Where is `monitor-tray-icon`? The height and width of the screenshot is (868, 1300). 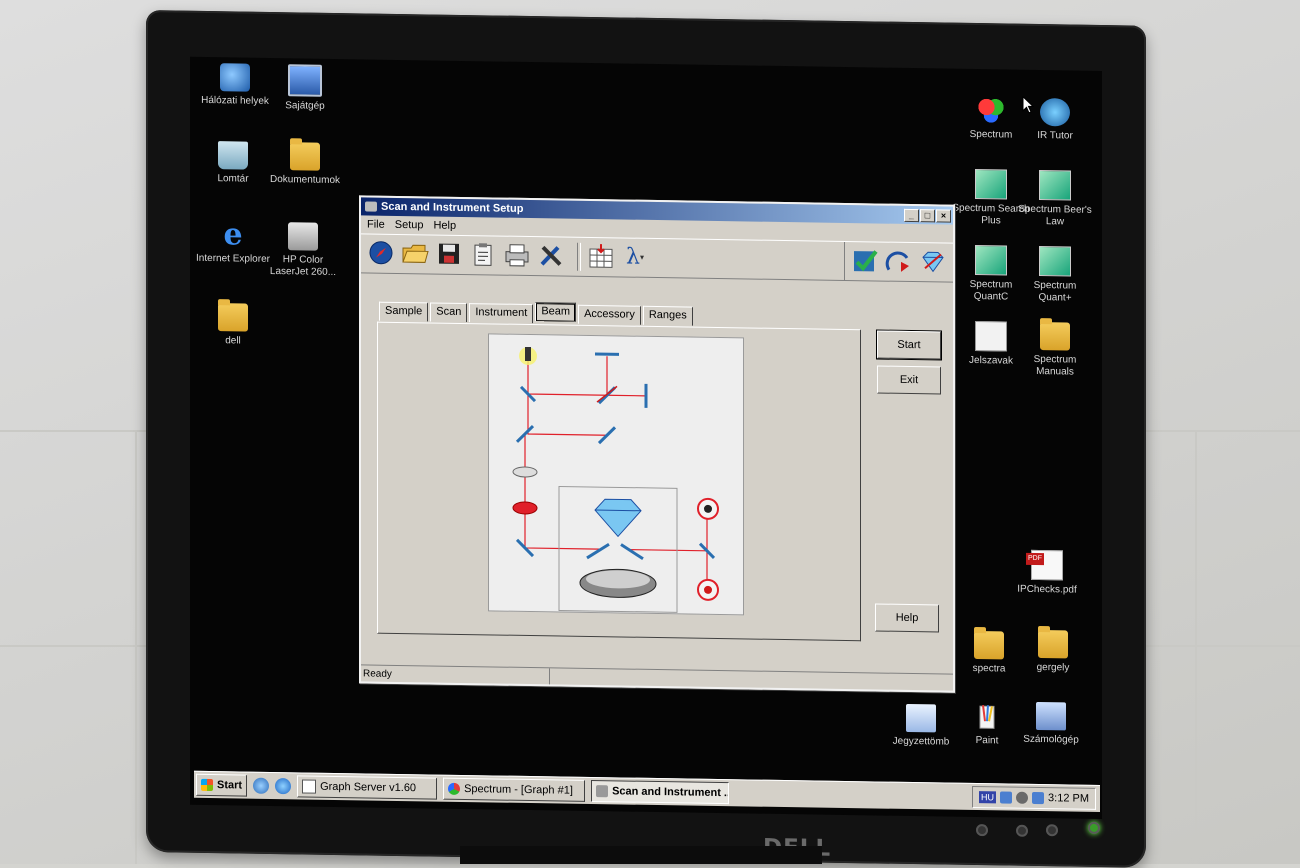
monitor-tray-icon is located at coordinates (1038, 798).